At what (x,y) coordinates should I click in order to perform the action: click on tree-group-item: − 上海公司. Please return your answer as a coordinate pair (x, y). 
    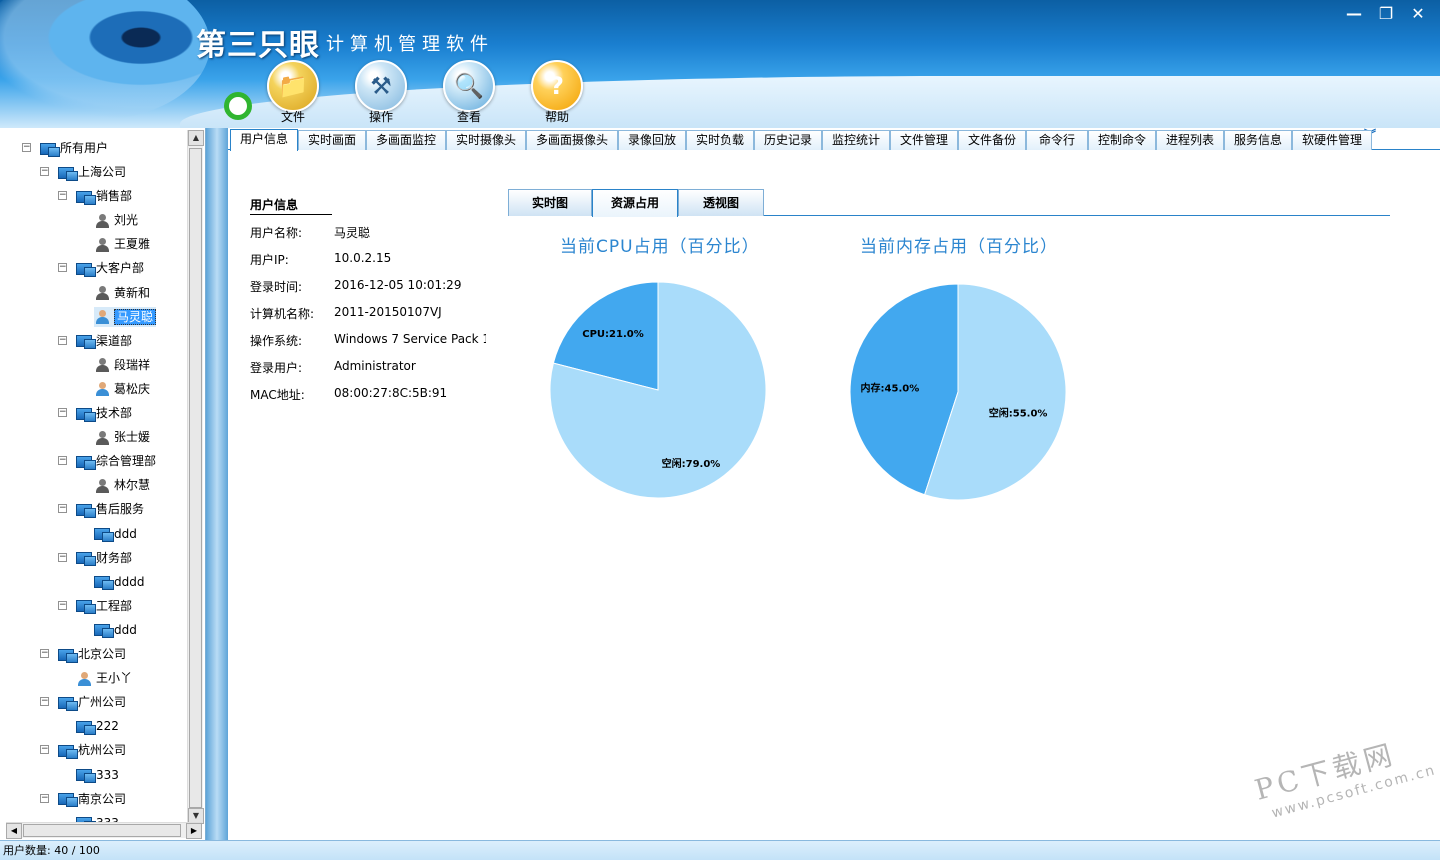
    Looking at the image, I should click on (83, 172).